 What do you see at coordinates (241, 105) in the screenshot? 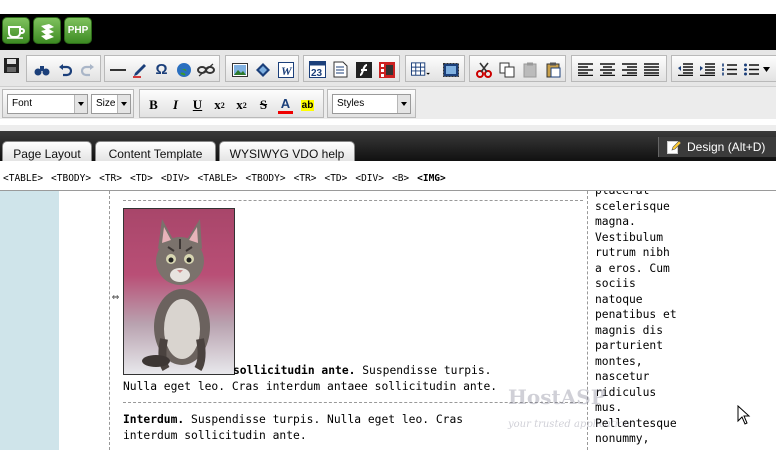
I see `subscript-button: x2` at bounding box center [241, 105].